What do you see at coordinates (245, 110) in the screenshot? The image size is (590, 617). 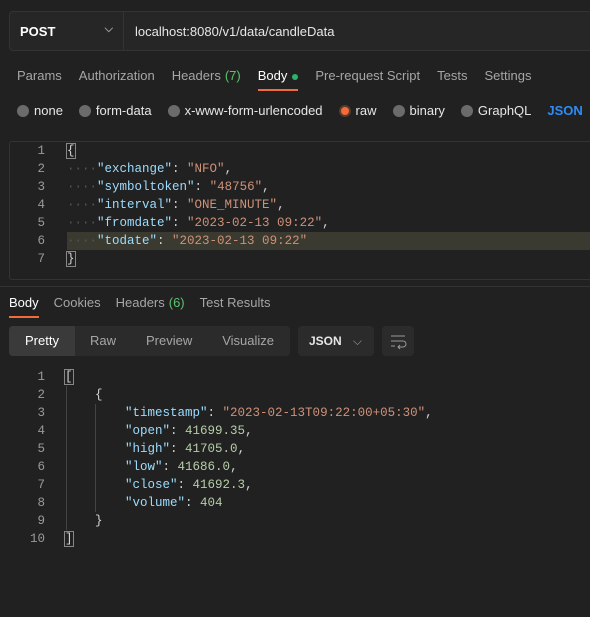 I see `radio-x-www-form-urlencoded: x-www-form-urlencoded` at bounding box center [245, 110].